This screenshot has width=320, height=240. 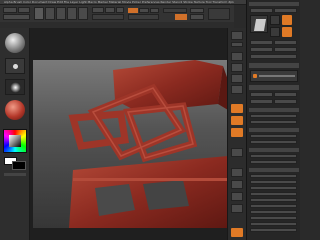 I want to click on projection-master-button, so click(x=10, y=10).